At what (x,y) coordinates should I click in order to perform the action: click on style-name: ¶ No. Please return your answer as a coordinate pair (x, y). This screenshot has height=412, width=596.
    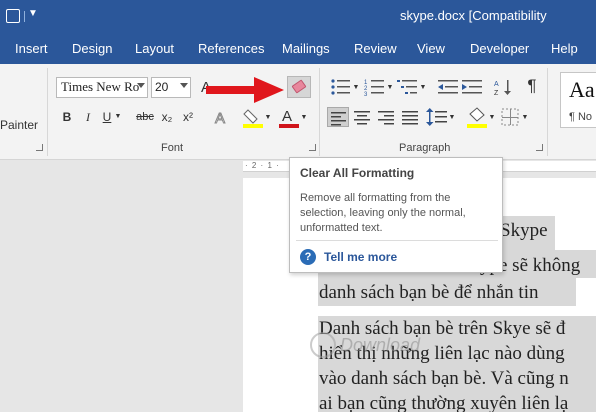
    Looking at the image, I should click on (581, 117).